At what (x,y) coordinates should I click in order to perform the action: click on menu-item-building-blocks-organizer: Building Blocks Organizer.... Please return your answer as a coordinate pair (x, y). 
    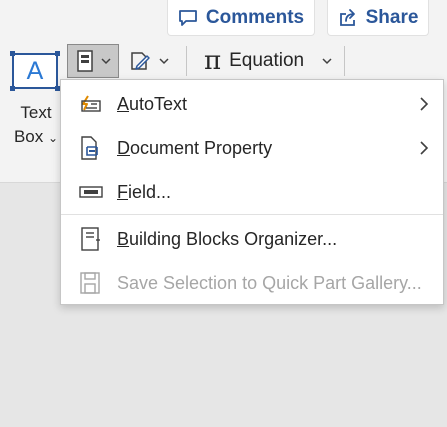
    Looking at the image, I should click on (252, 239).